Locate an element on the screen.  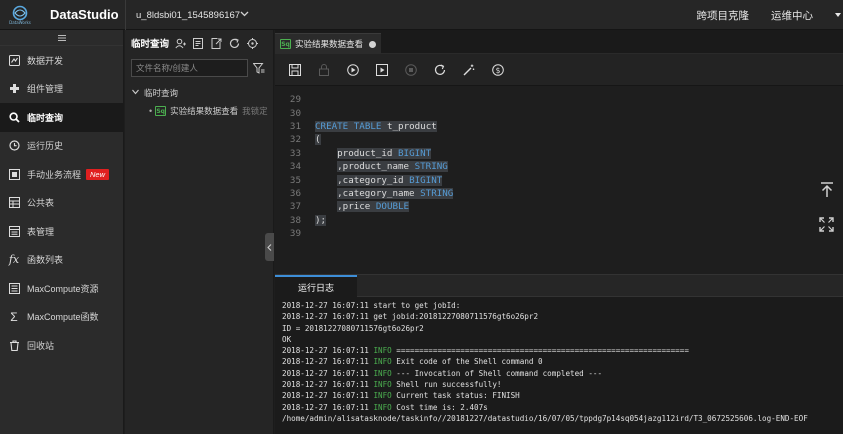
filter-icon is located at coordinates (259, 68).